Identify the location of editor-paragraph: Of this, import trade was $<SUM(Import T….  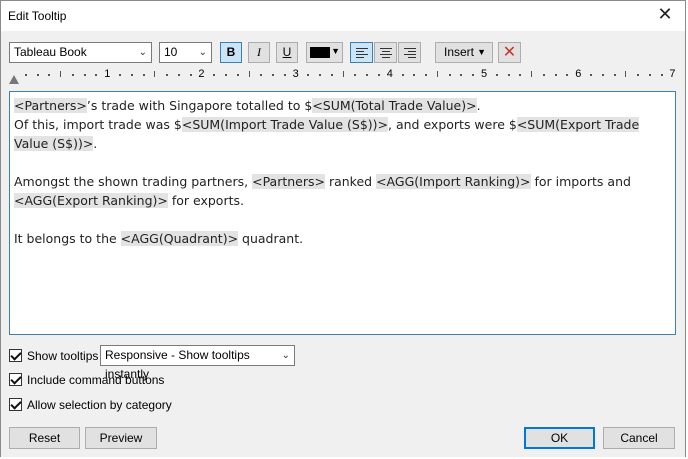
(342, 134).